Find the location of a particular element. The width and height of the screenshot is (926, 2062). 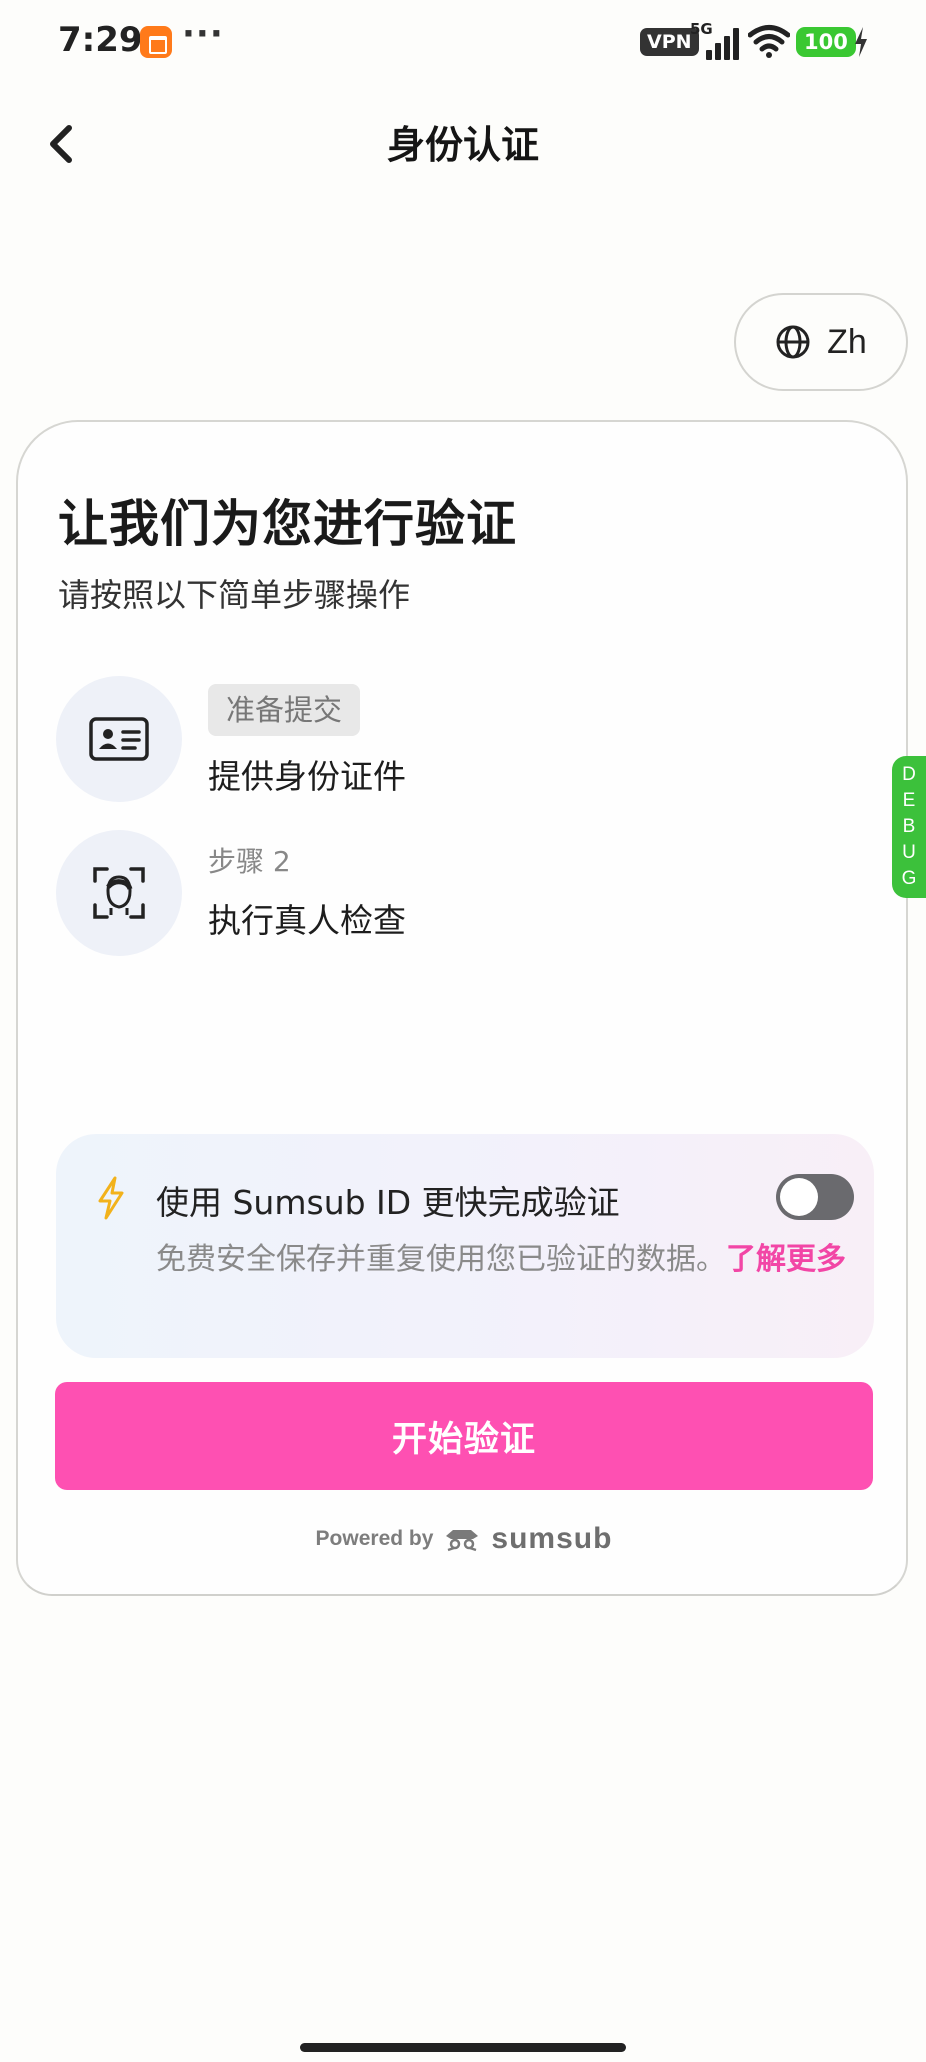

page-title: 身份认证 is located at coordinates (462, 145).